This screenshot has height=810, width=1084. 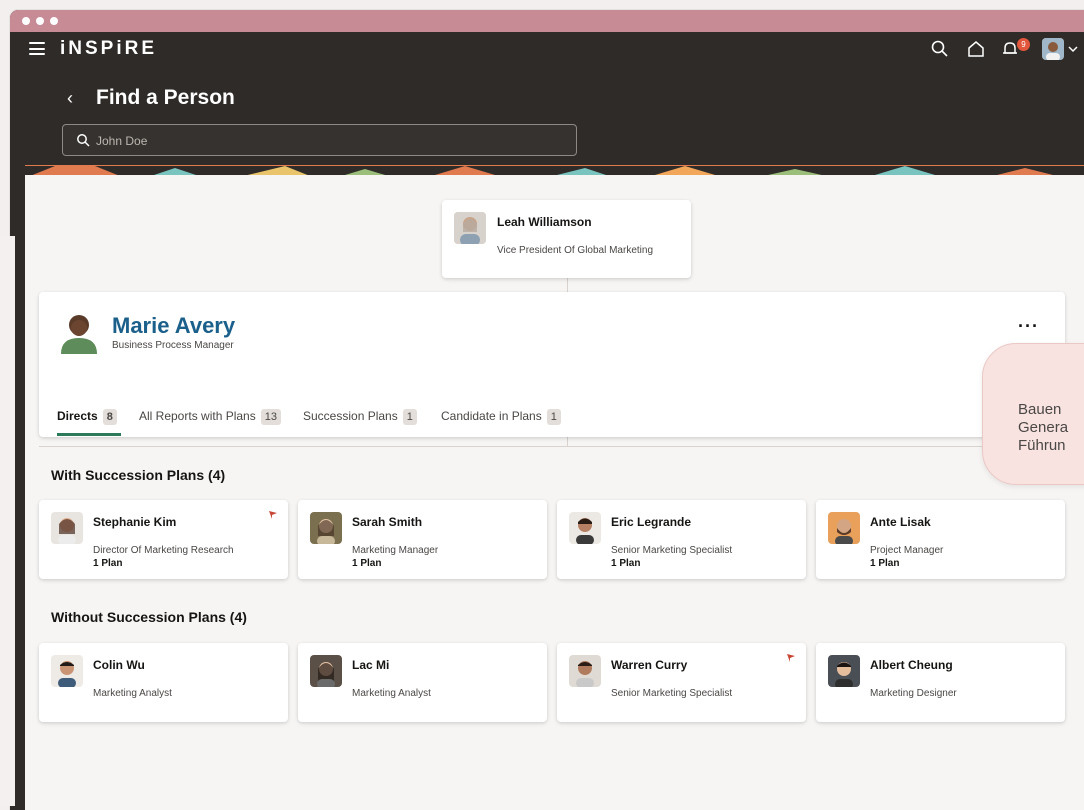 What do you see at coordinates (89, 422) in the screenshot?
I see `tab-directs: Directs 8` at bounding box center [89, 422].